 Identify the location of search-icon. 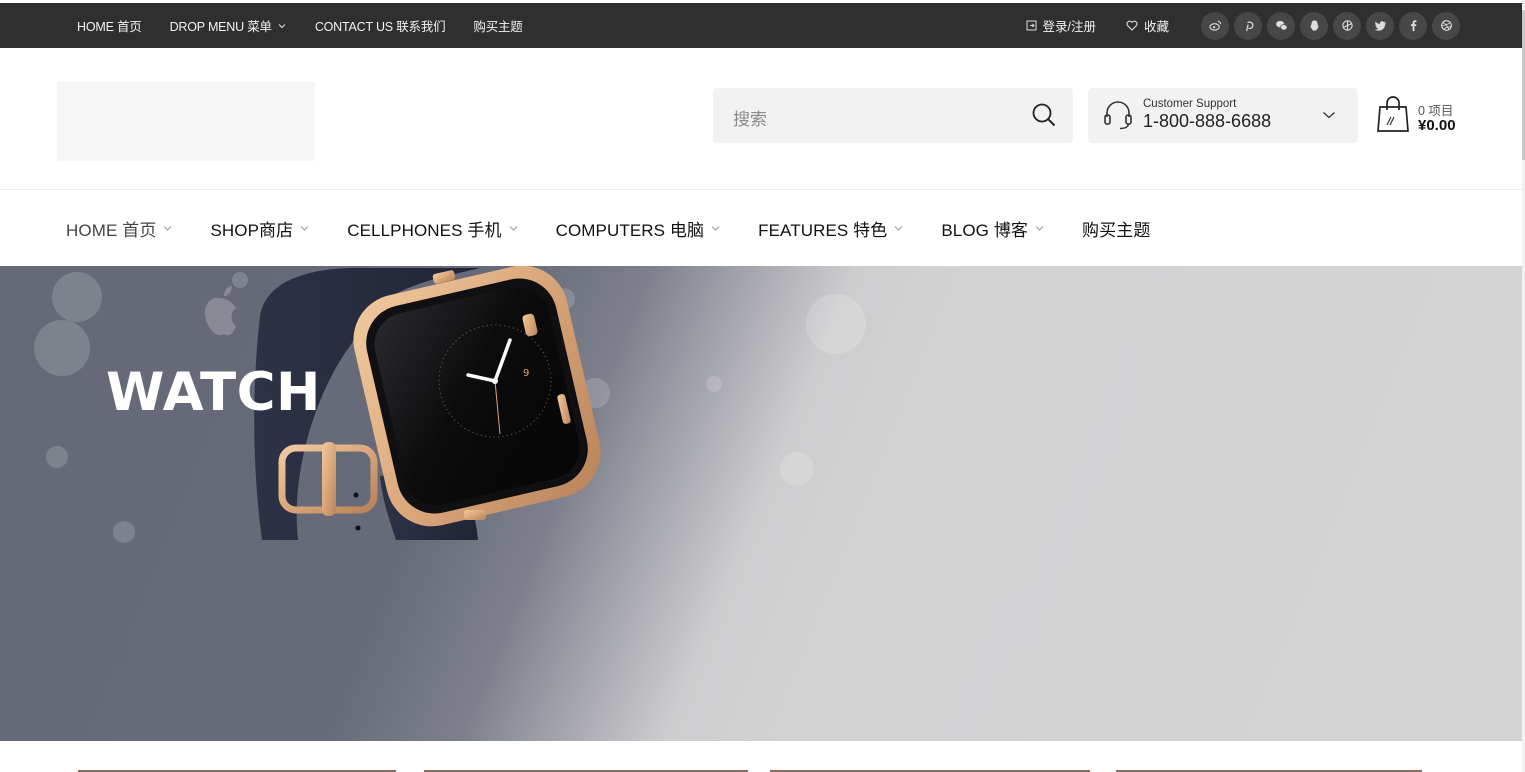
(1044, 115).